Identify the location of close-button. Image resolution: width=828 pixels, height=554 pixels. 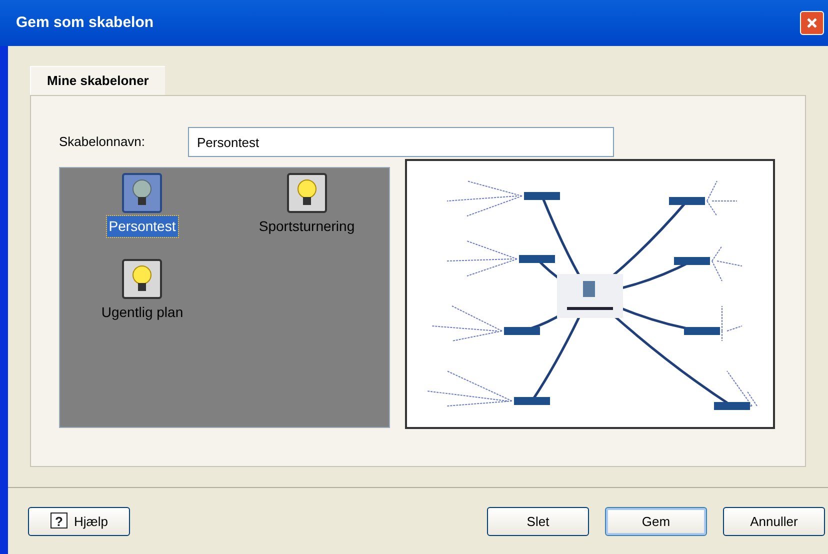
(812, 23).